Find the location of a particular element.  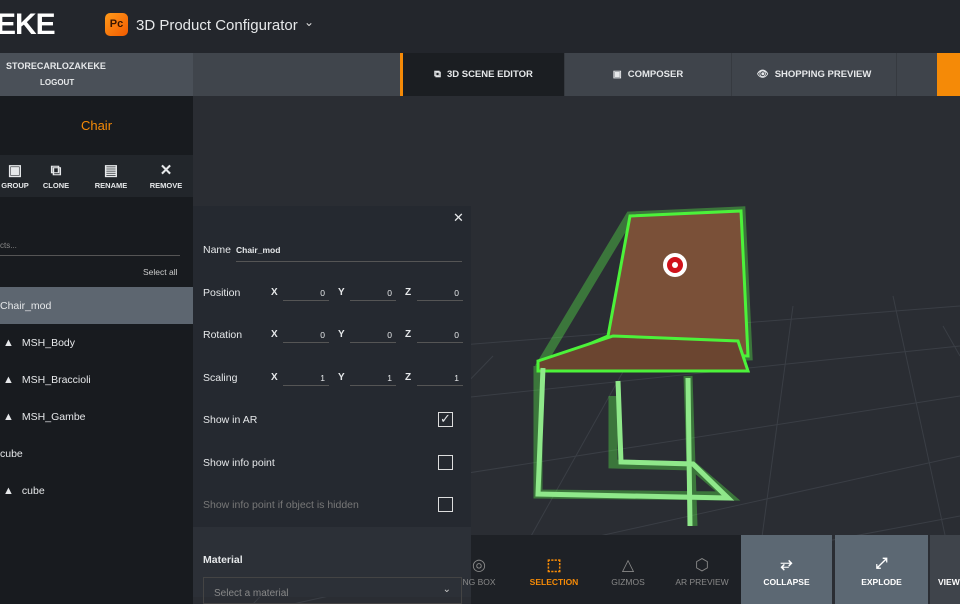

scaling-y-input: 1 is located at coordinates (373, 378).